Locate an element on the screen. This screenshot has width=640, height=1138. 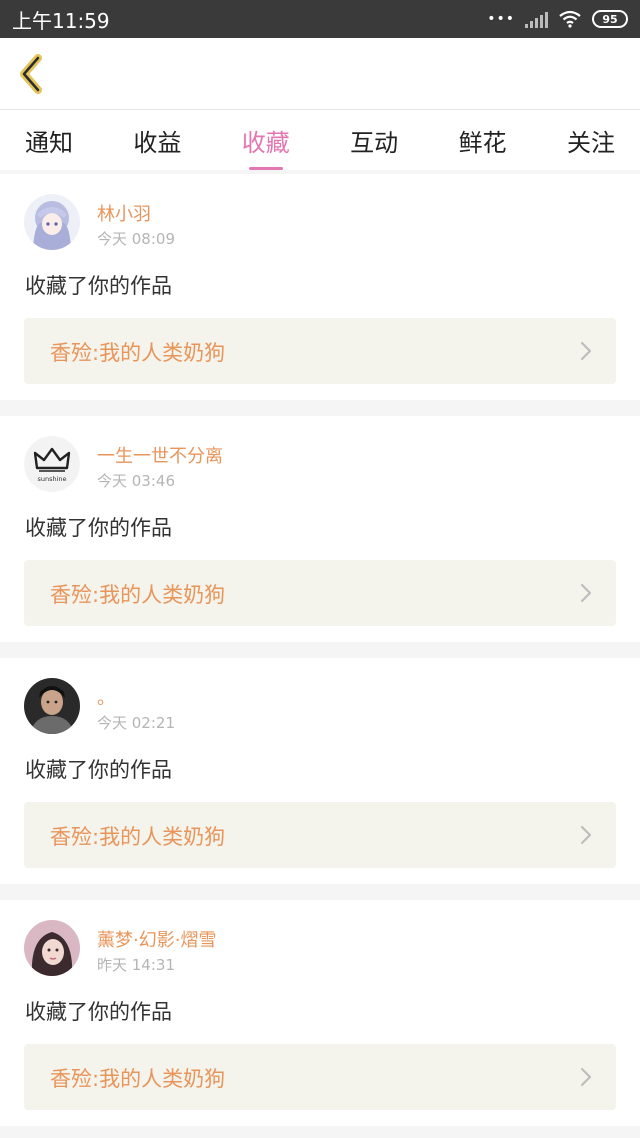
top-bar is located at coordinates (320, 74).